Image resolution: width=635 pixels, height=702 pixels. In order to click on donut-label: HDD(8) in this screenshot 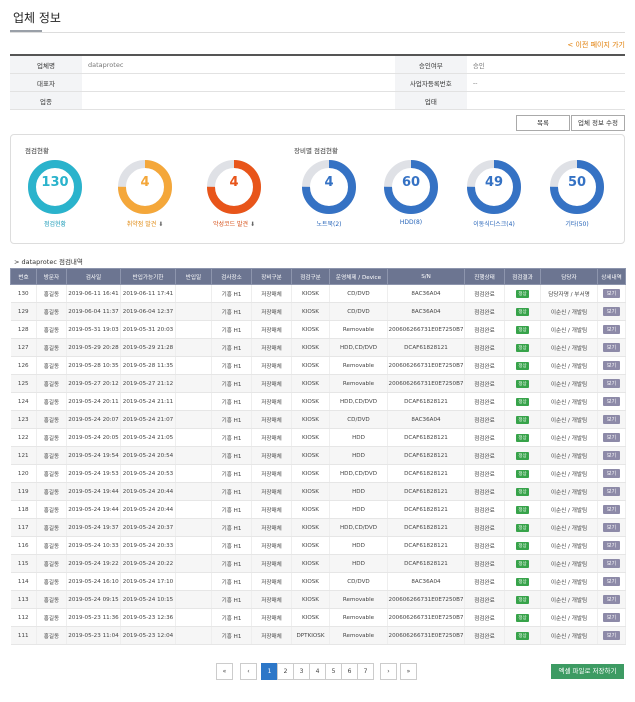, I will do `click(411, 222)`.